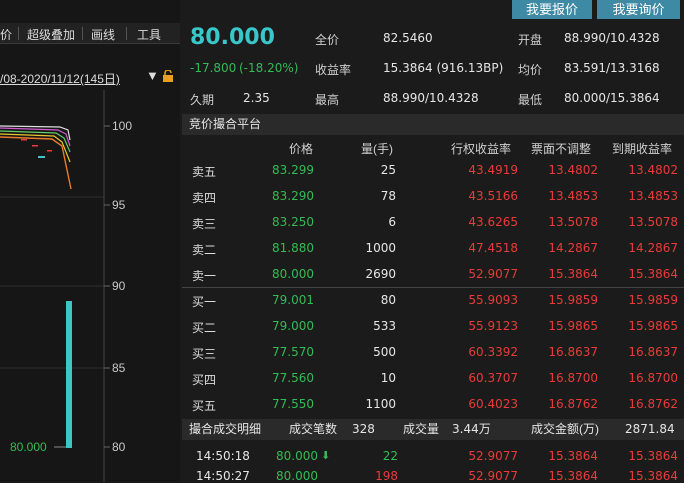 The height and width of the screenshot is (483, 684). I want to click on row-coupon-unadjusted: 16.8700, so click(573, 378).